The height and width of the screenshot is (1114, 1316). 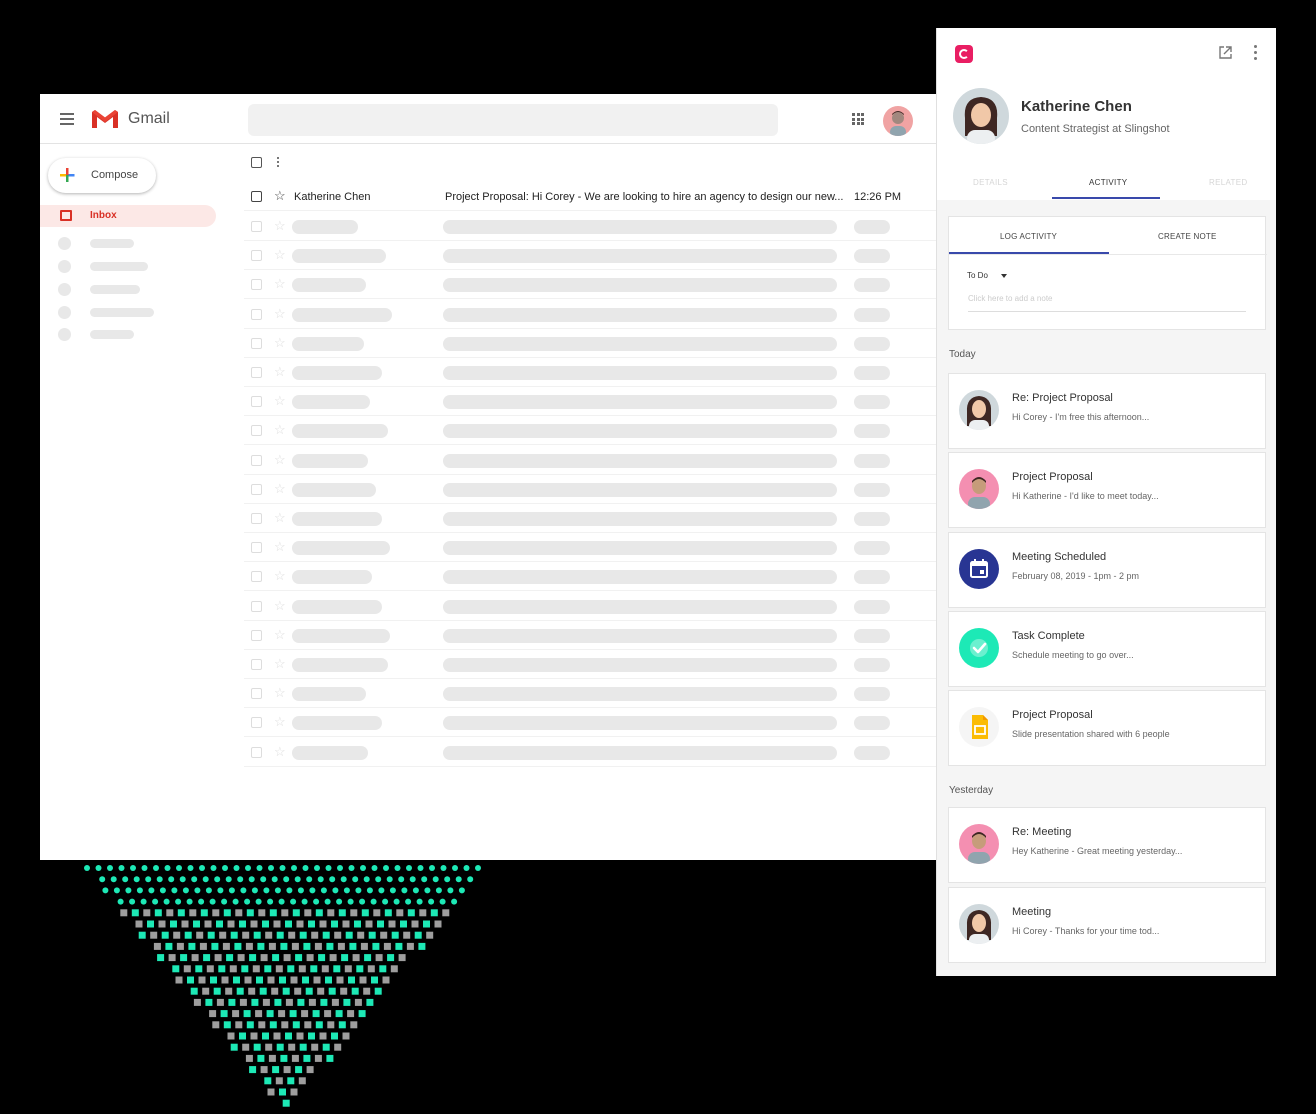 What do you see at coordinates (102, 175) in the screenshot?
I see `compose-button: Compose` at bounding box center [102, 175].